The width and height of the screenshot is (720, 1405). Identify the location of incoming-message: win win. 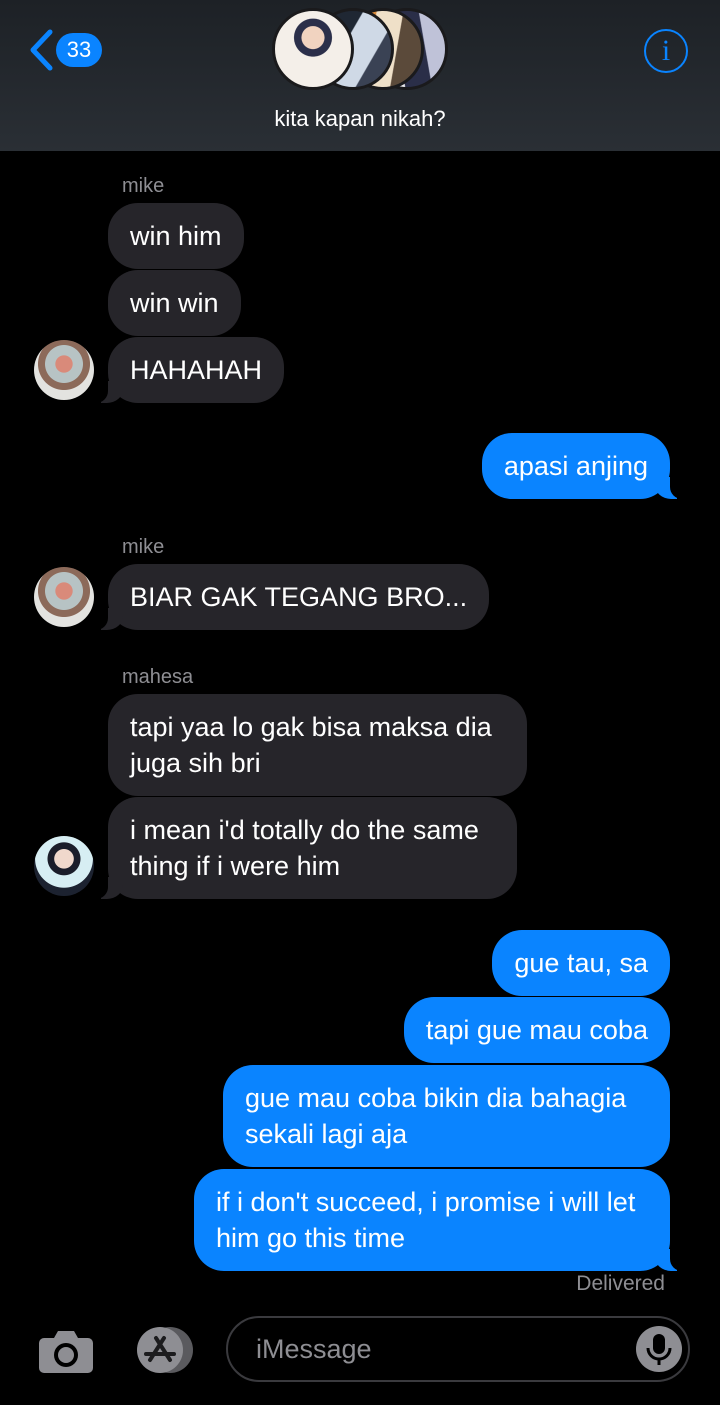
(174, 303).